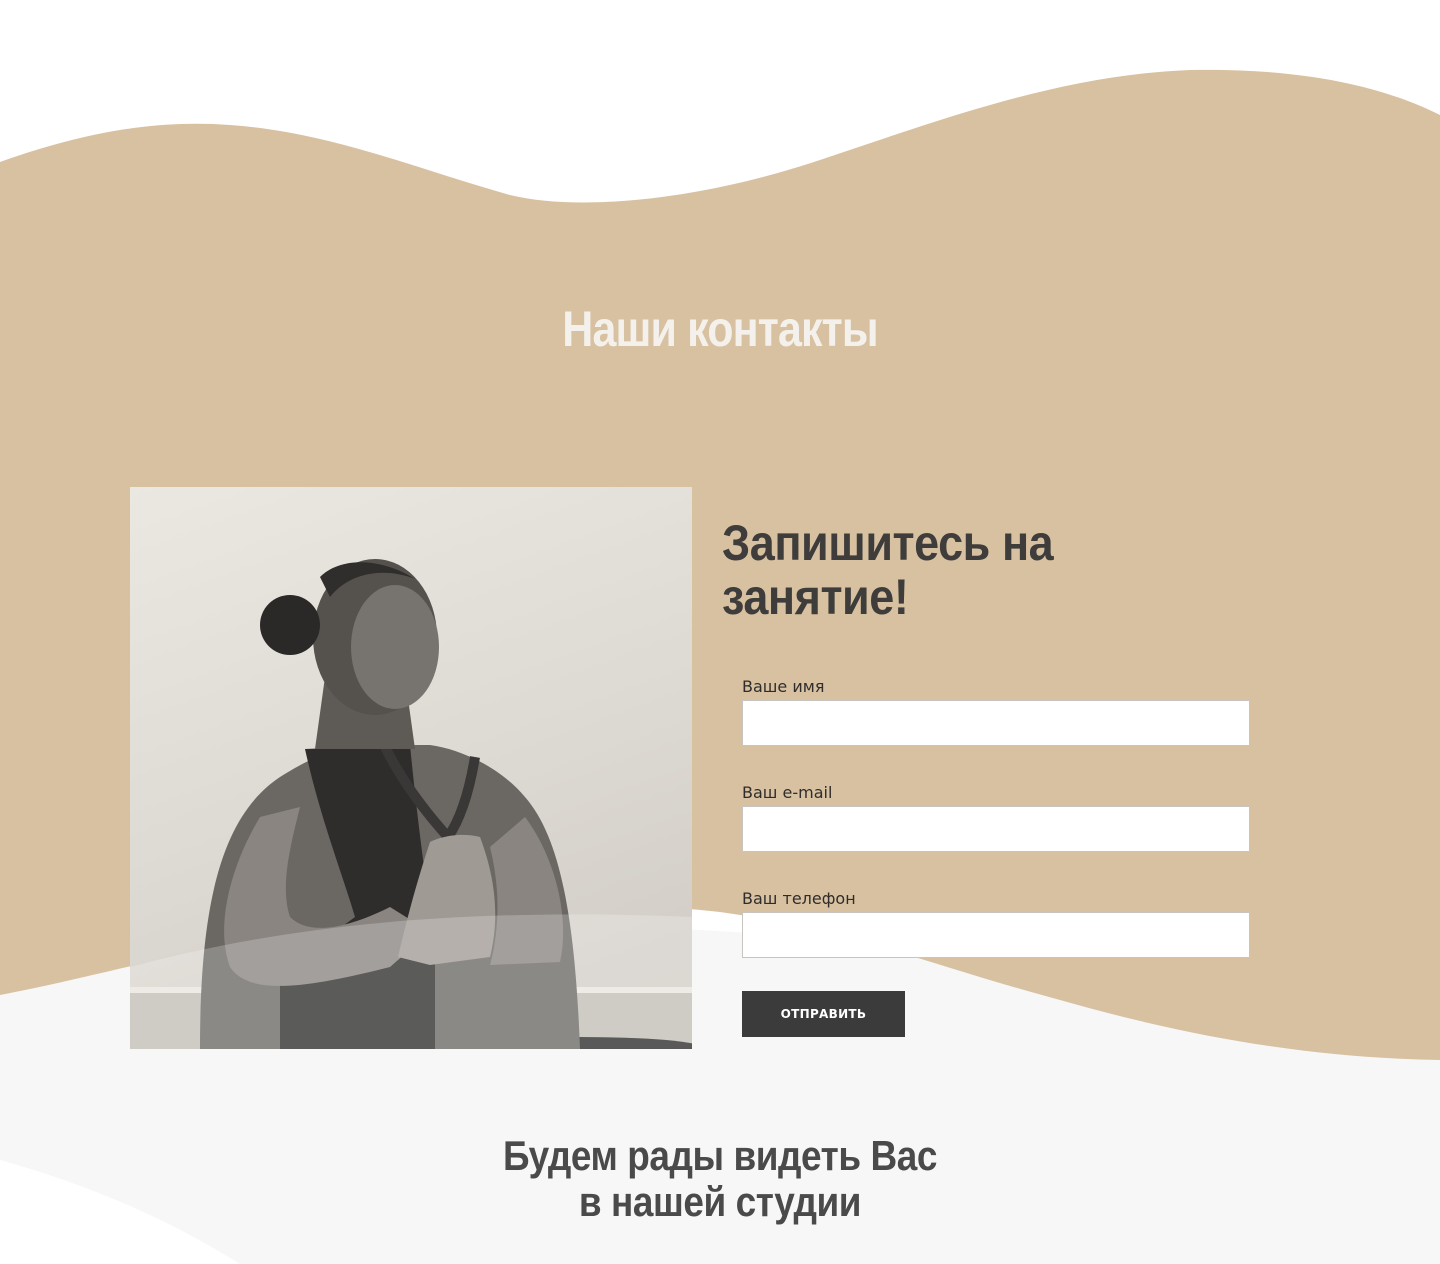  What do you see at coordinates (996, 935) in the screenshot?
I see `phone-field` at bounding box center [996, 935].